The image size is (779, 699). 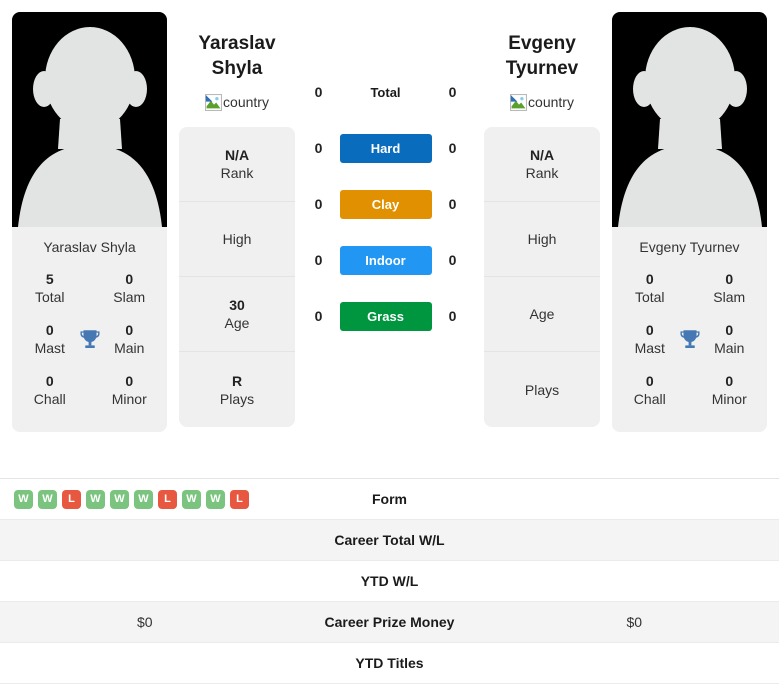 What do you see at coordinates (237, 305) in the screenshot?
I see `info-value: 30` at bounding box center [237, 305].